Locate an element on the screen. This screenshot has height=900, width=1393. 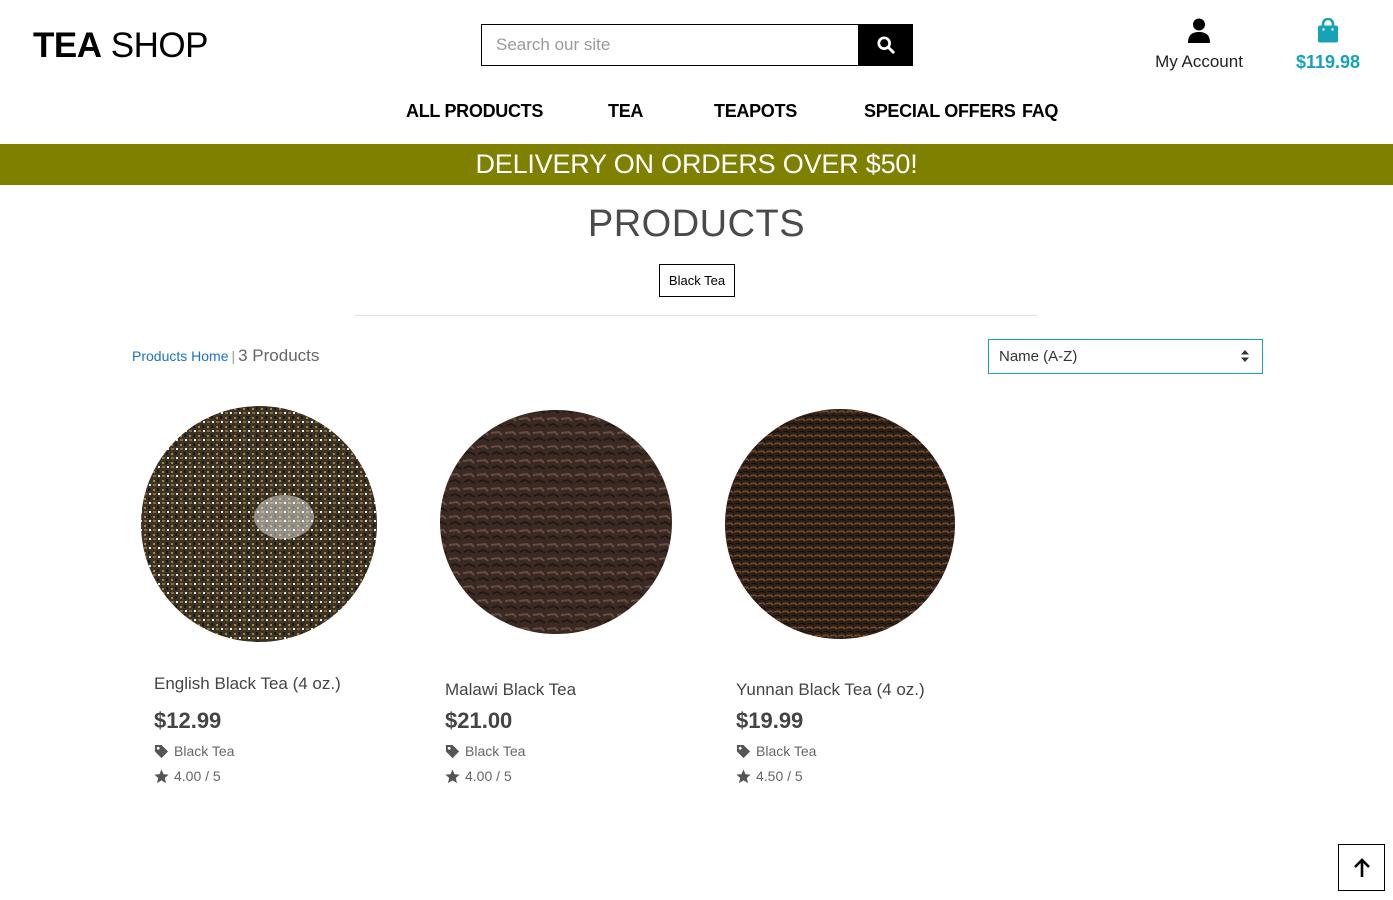
product-price: $21.00 is located at coordinates (479, 720).